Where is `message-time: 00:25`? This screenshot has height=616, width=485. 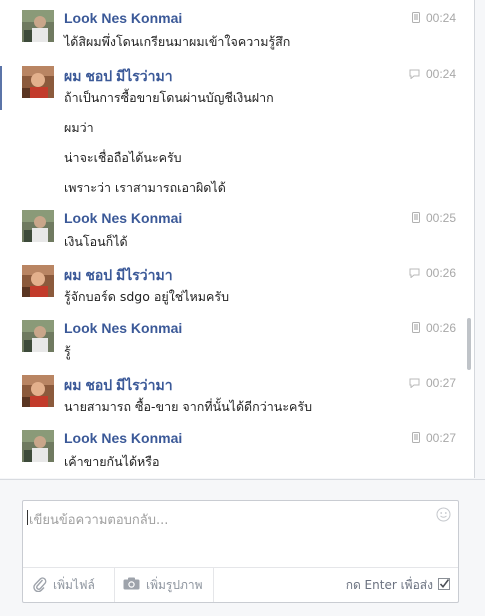
message-time: 00:25 is located at coordinates (440, 218).